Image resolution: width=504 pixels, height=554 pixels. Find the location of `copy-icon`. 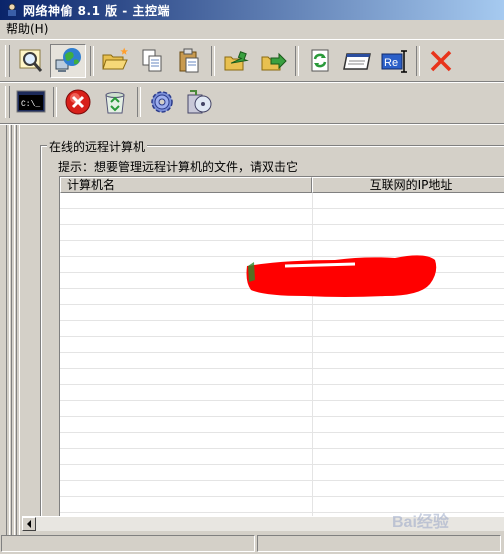

copy-icon is located at coordinates (152, 60).